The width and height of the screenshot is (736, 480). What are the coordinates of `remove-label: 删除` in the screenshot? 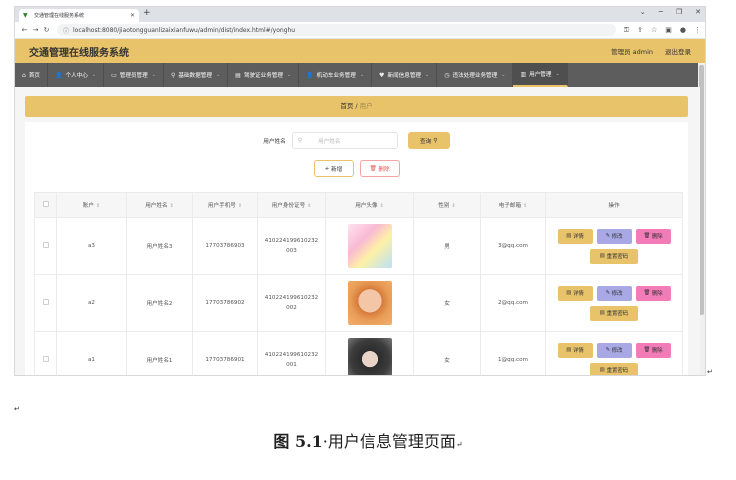 It's located at (657, 351).